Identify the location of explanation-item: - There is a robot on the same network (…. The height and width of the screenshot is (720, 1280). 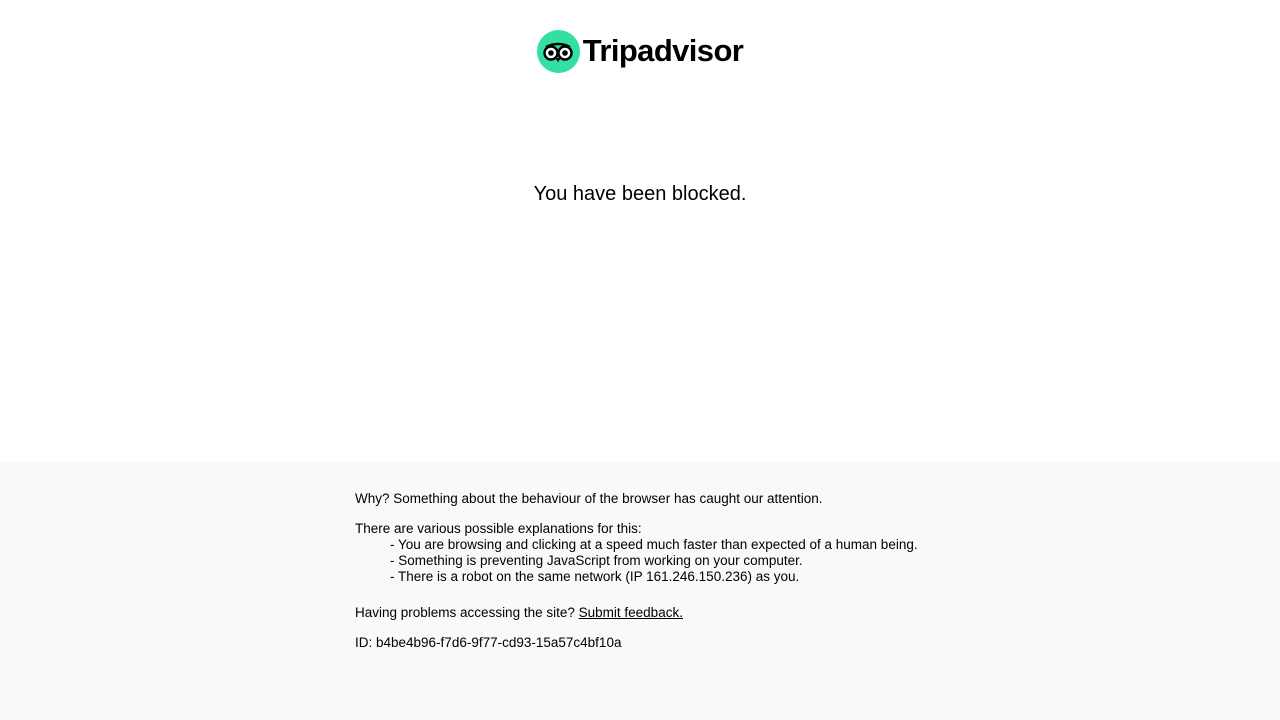
(595, 576).